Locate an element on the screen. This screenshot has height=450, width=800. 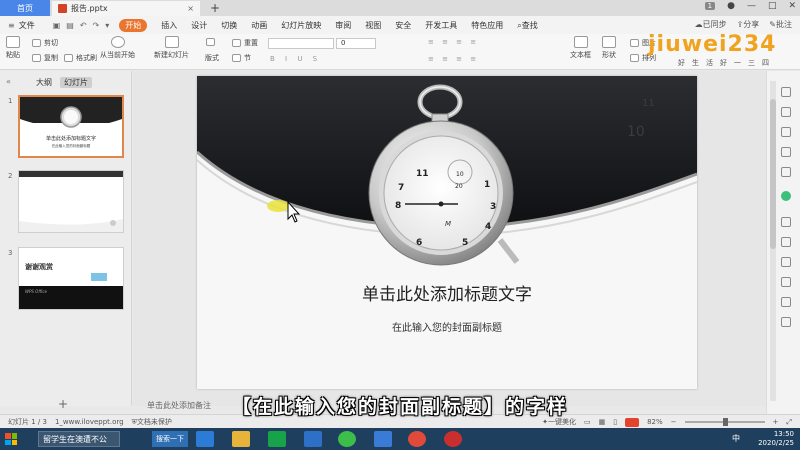
section-button: 节 is located at coordinates (241, 58).